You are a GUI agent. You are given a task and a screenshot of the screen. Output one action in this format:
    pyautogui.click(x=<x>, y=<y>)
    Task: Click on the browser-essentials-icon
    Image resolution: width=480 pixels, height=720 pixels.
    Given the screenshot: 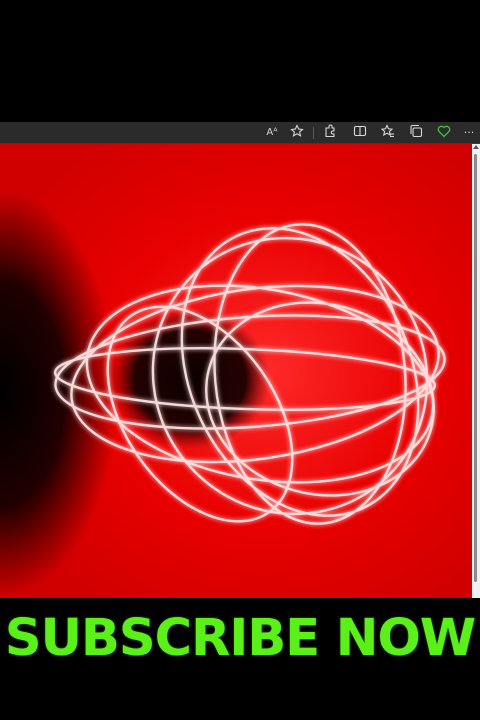 What is the action you would take?
    pyautogui.click(x=444, y=133)
    